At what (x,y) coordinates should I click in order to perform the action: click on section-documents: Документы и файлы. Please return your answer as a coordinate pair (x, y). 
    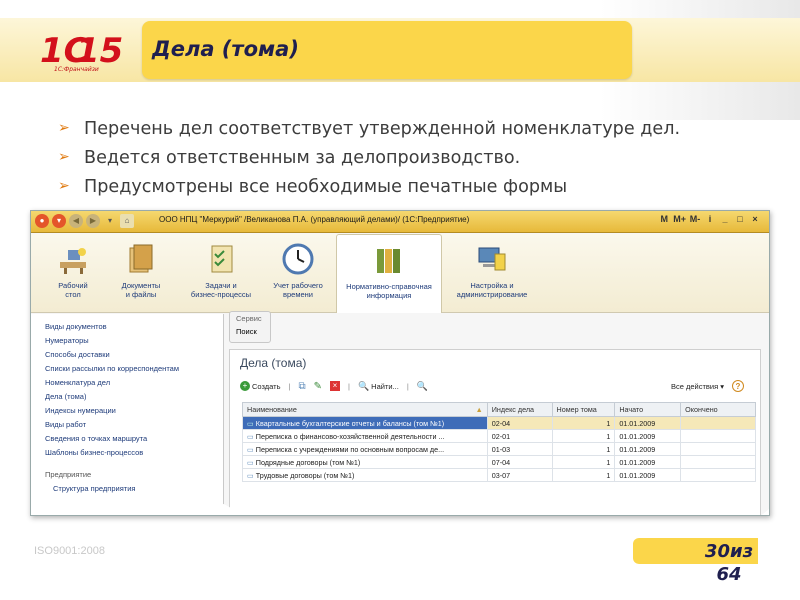
    Looking at the image, I should click on (141, 273).